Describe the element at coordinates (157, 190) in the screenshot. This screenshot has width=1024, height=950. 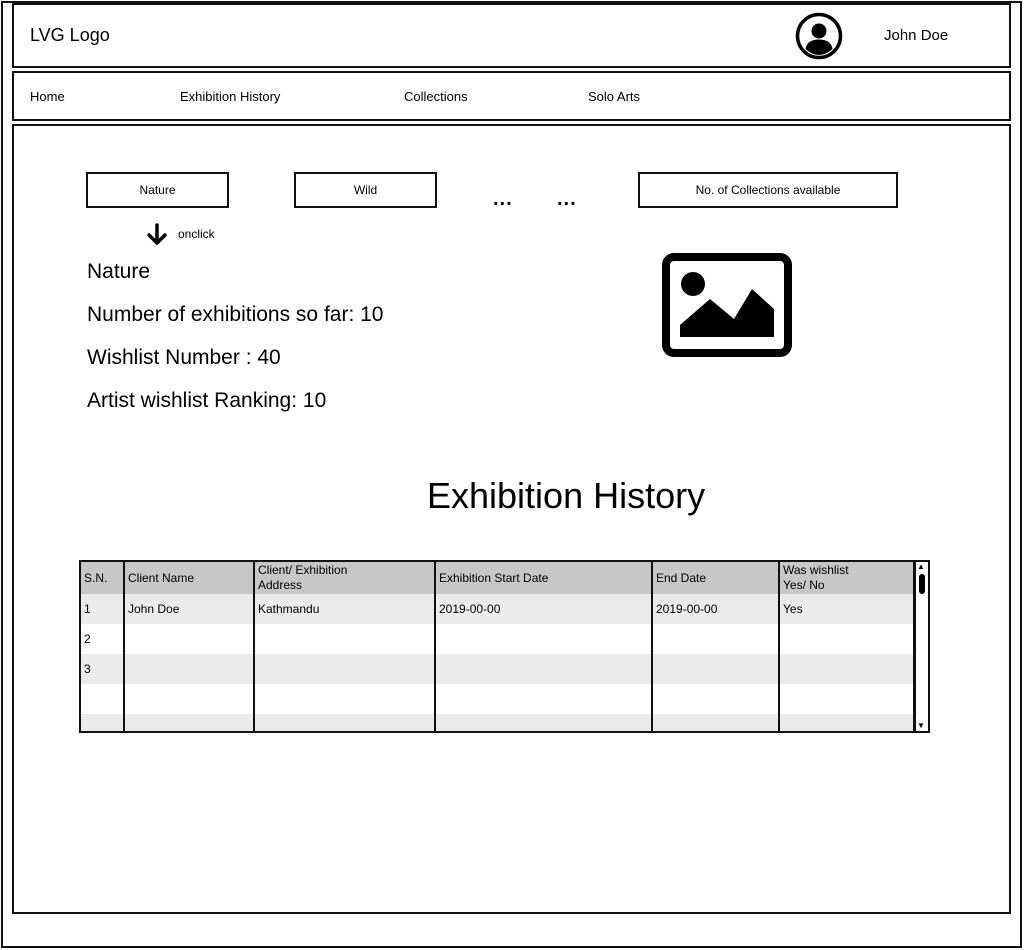
I see `collection-tab-nature: Nature` at that location.